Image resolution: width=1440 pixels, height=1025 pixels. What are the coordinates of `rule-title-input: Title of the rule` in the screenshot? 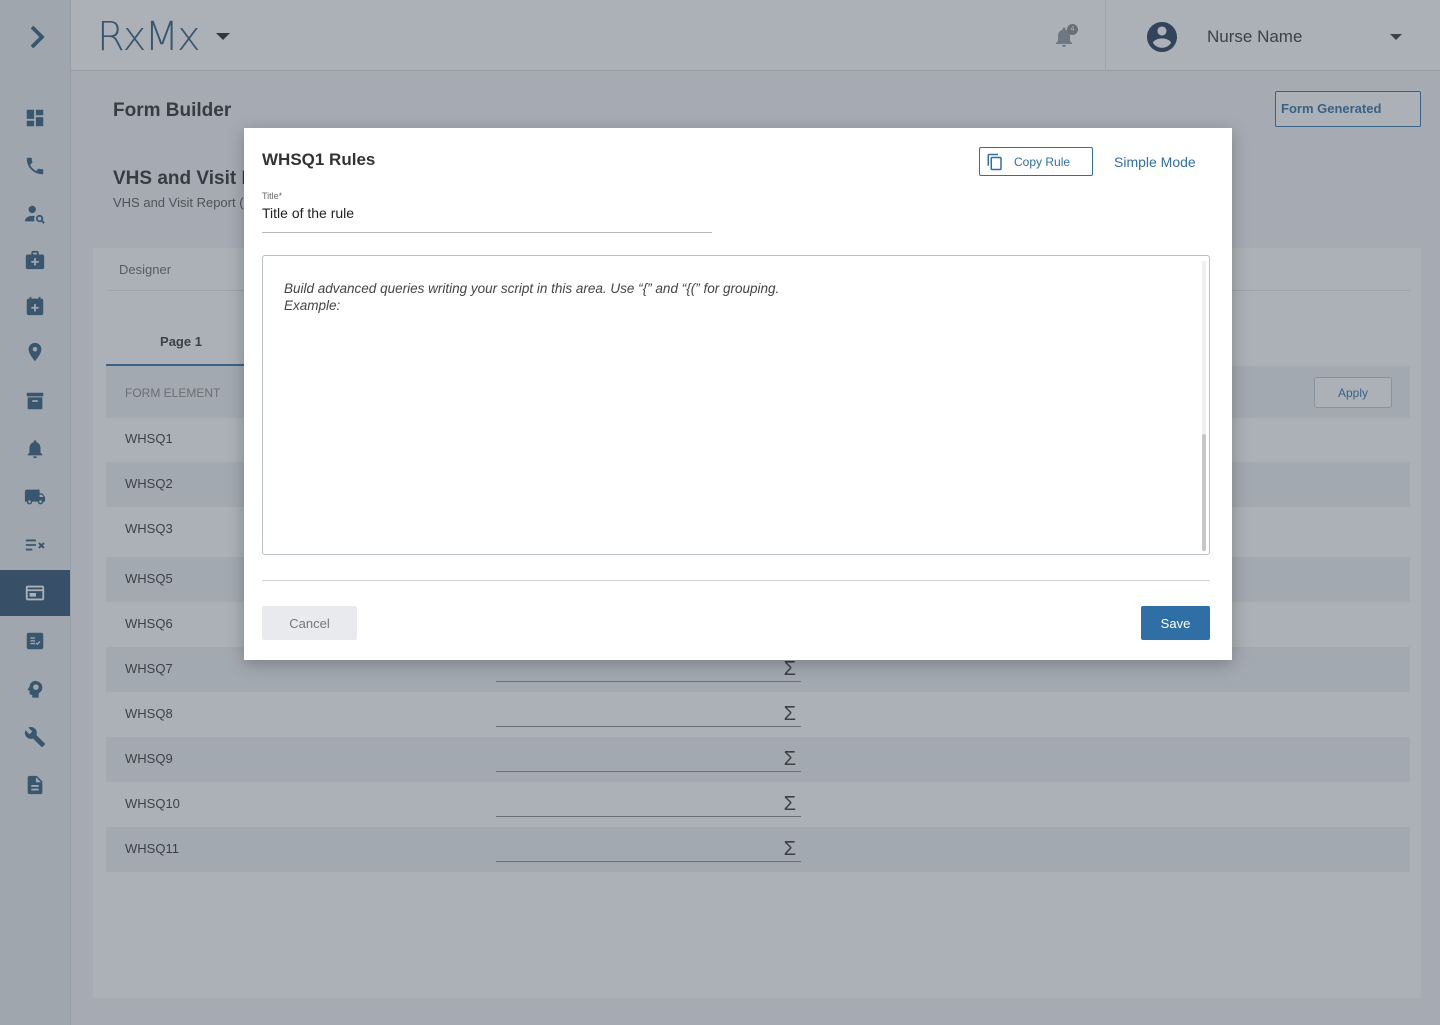 It's located at (487, 219).